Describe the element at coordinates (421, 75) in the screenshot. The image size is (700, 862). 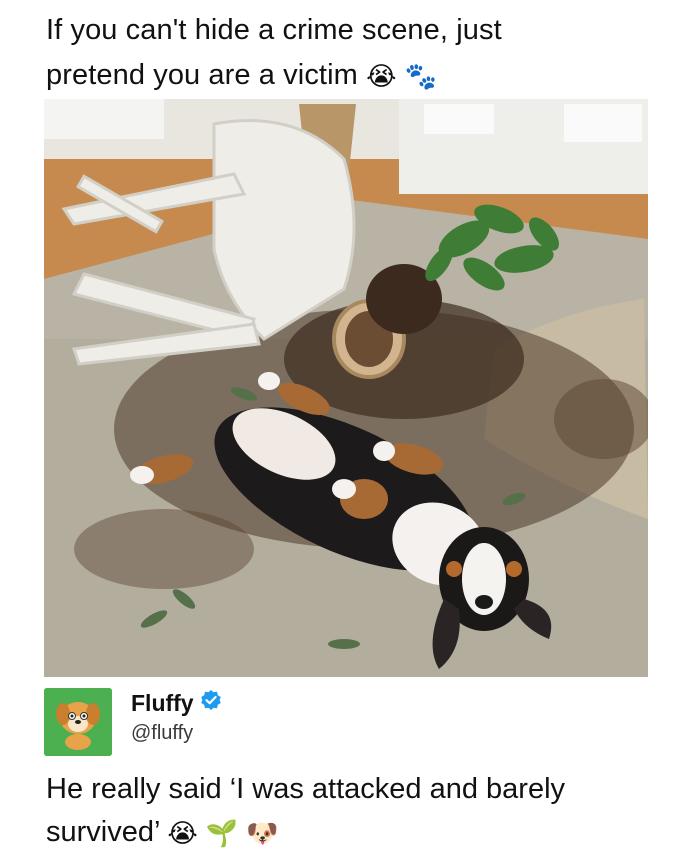
I see `paw-prints-icon: 🐾` at that location.